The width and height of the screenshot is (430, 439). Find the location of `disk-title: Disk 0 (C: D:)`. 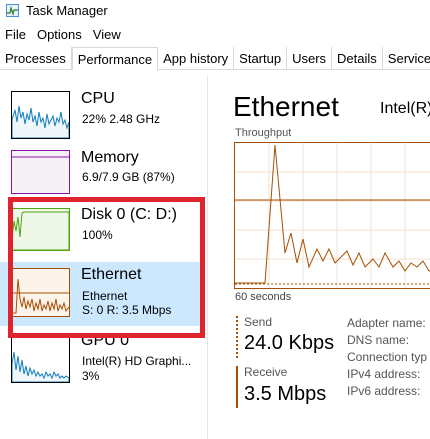

disk-title: Disk 0 (C: D:) is located at coordinates (129, 214).